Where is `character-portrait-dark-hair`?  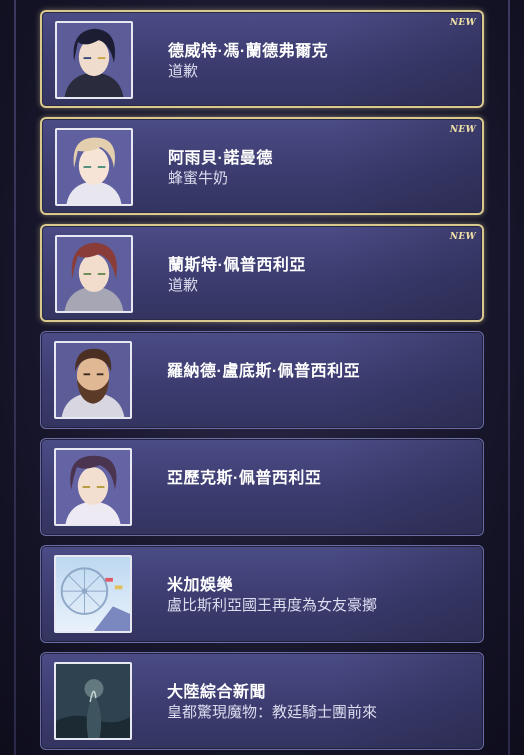
character-portrait-dark-hair is located at coordinates (94, 60).